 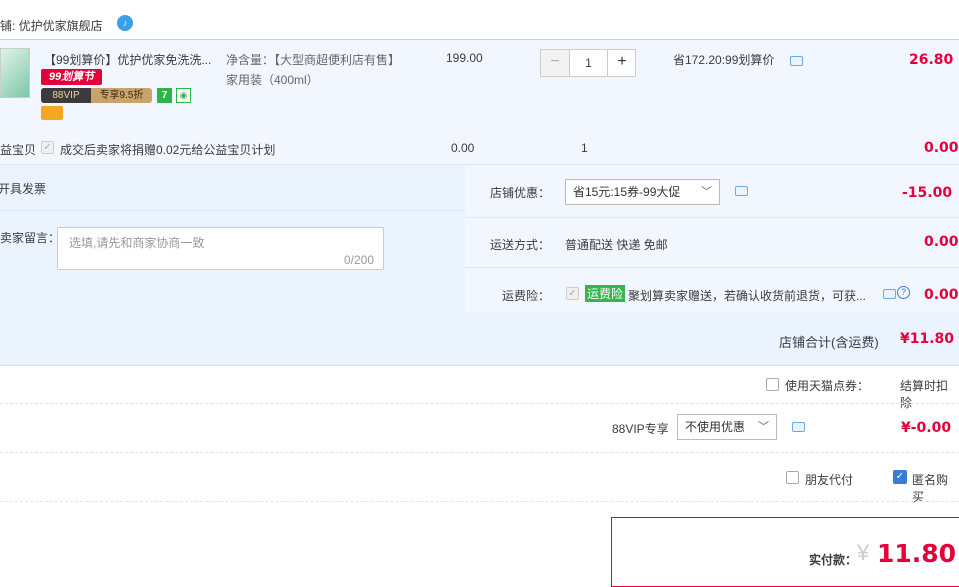 I want to click on decrease-button: −, so click(x=555, y=63).